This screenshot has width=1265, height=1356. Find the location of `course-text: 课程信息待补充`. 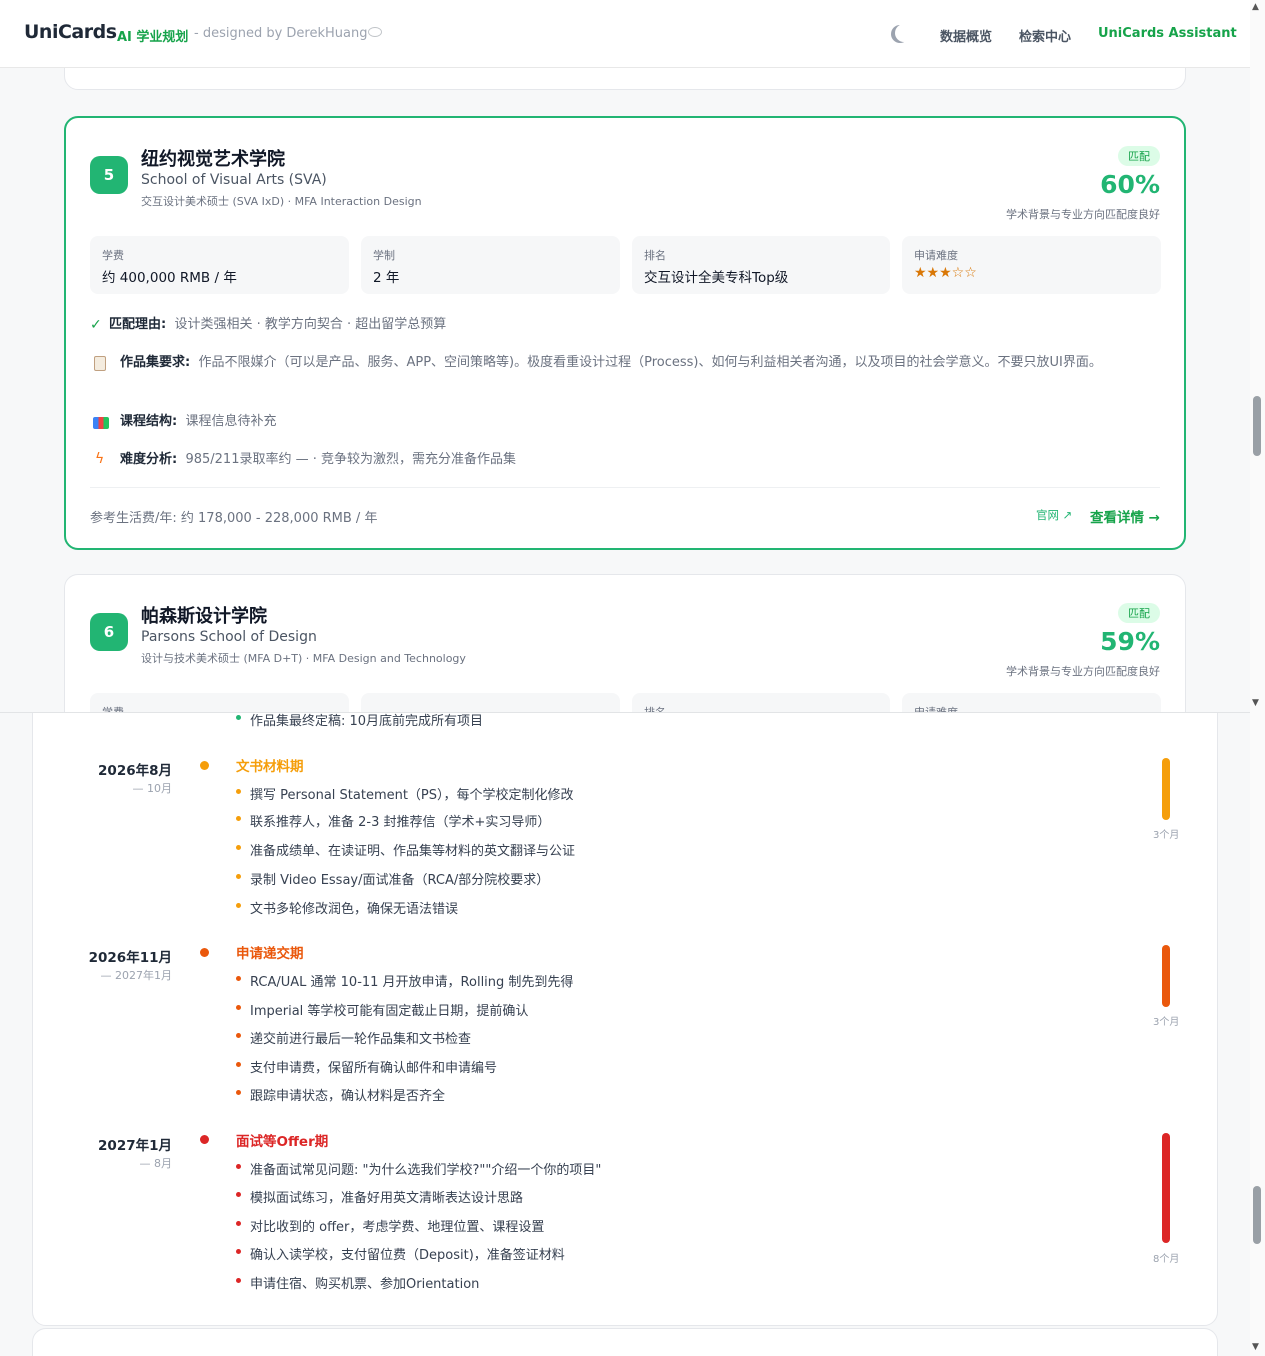

course-text: 课程信息待补充 is located at coordinates (231, 421).